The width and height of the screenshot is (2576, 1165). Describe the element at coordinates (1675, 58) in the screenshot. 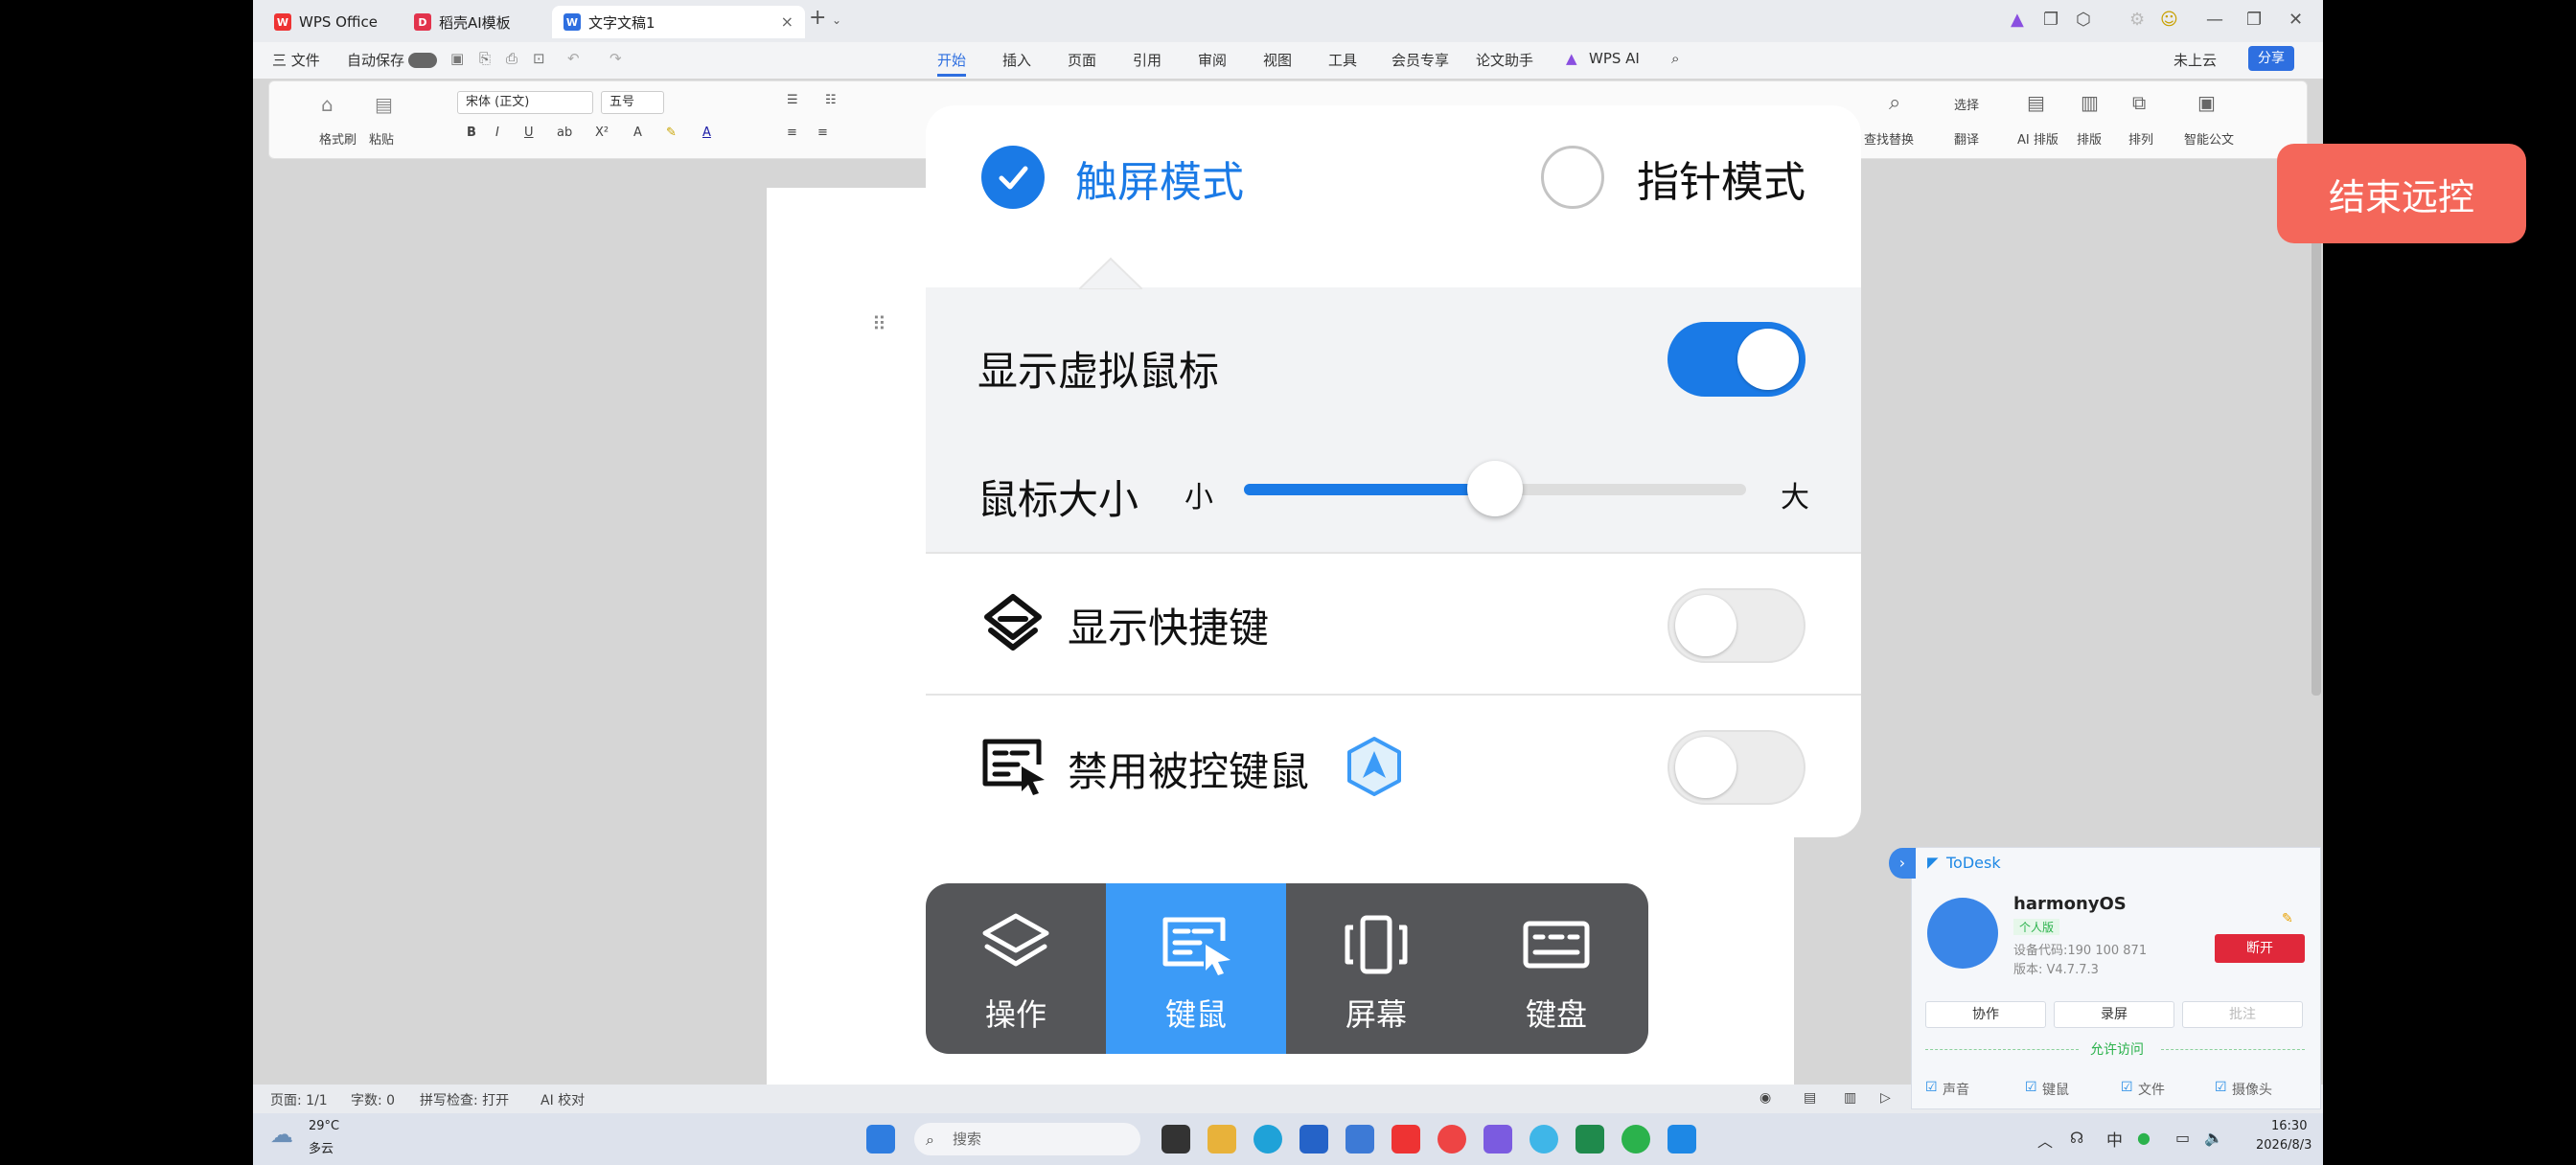

I see `search-icon: ⌕` at that location.